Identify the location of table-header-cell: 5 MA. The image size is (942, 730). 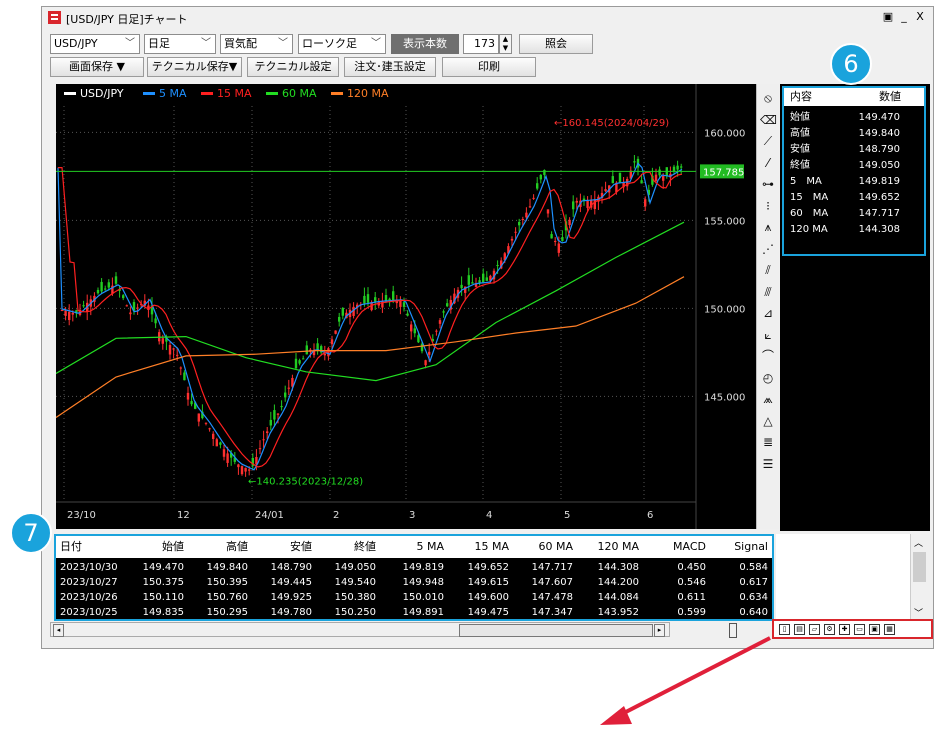
(430, 547).